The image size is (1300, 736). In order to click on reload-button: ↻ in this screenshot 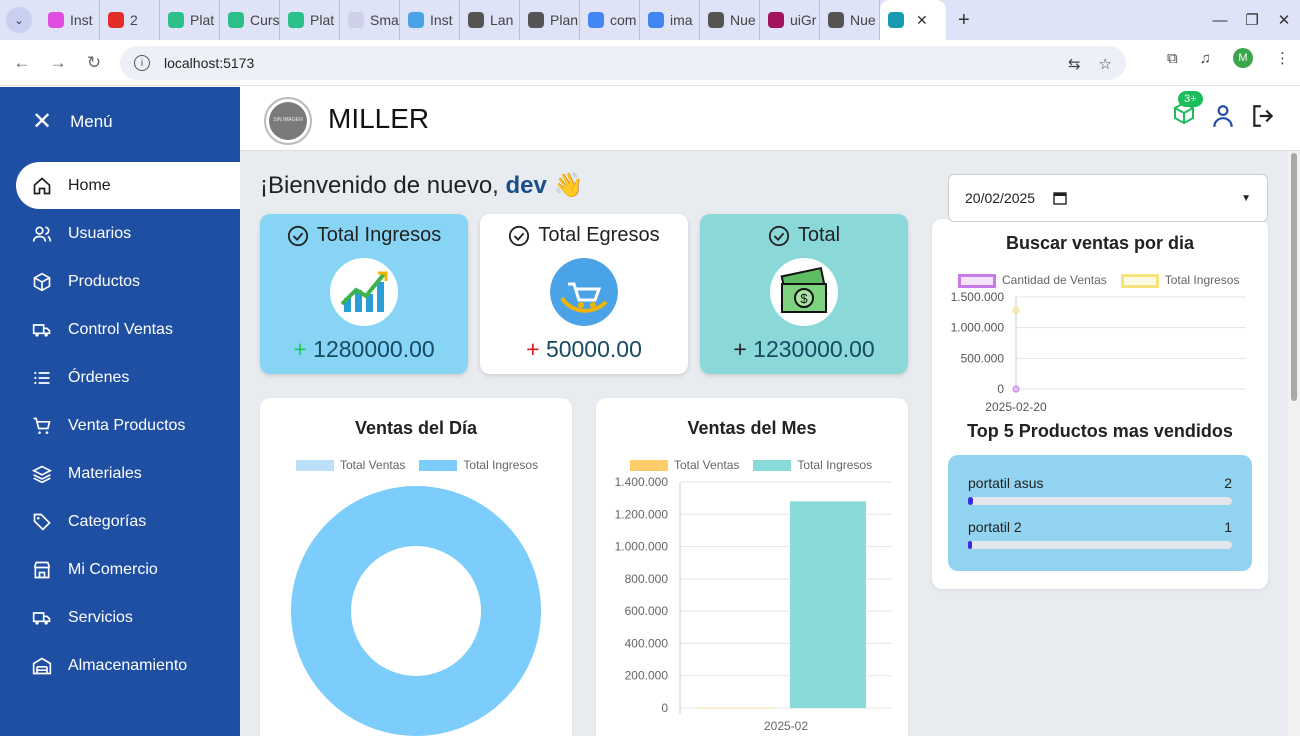, I will do `click(94, 63)`.